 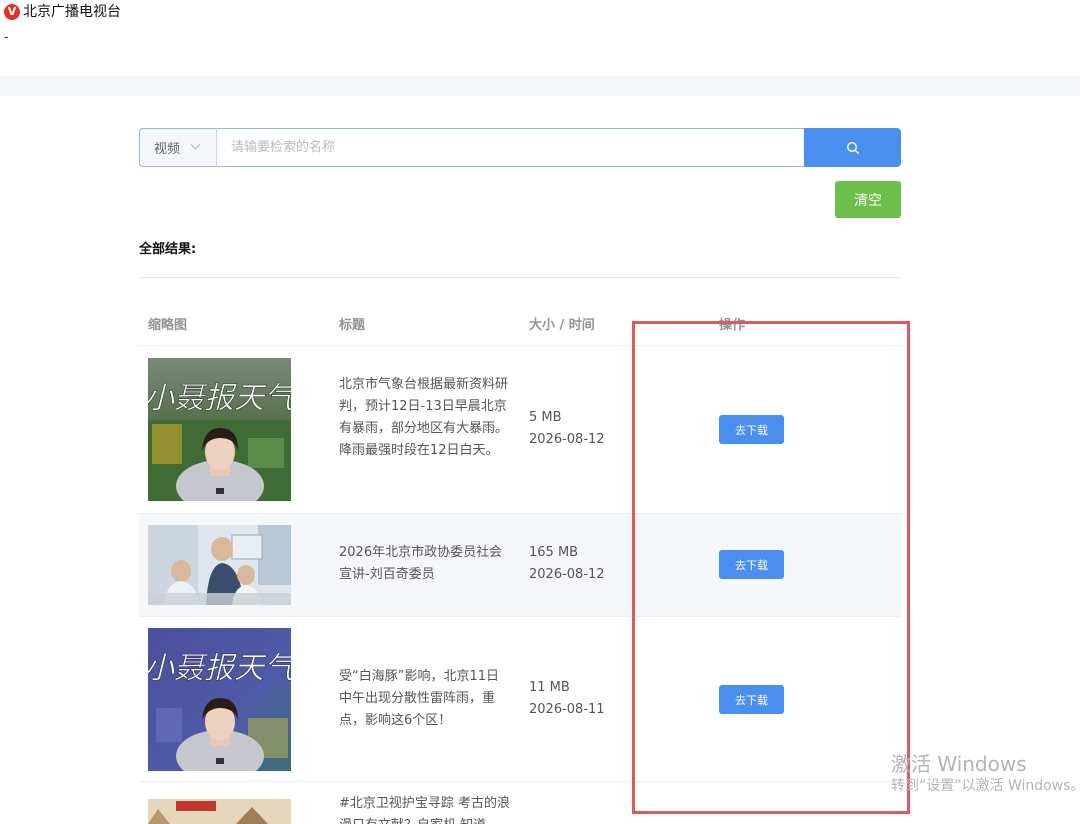 What do you see at coordinates (545, 417) in the screenshot?
I see `file-size: 5 MB` at bounding box center [545, 417].